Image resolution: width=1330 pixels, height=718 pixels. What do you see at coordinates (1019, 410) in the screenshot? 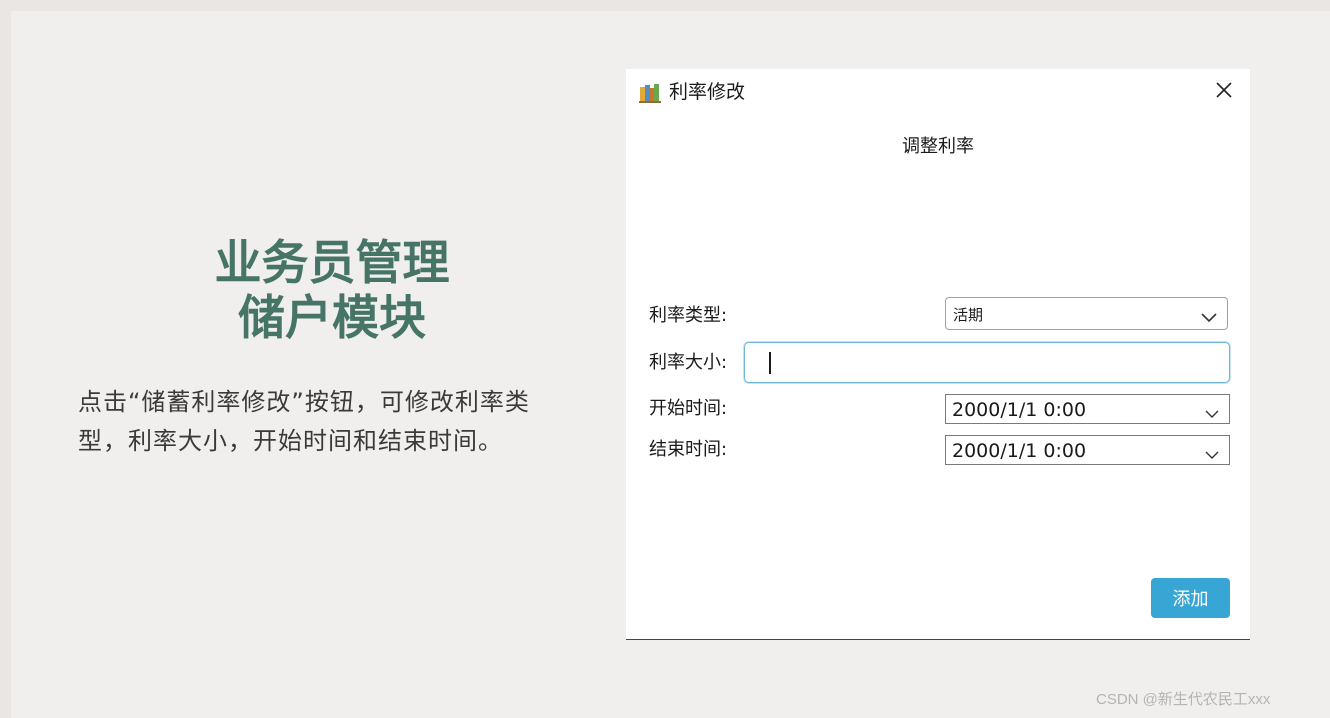
I see `start-time-value: 2000/1/1 0:00` at bounding box center [1019, 410].